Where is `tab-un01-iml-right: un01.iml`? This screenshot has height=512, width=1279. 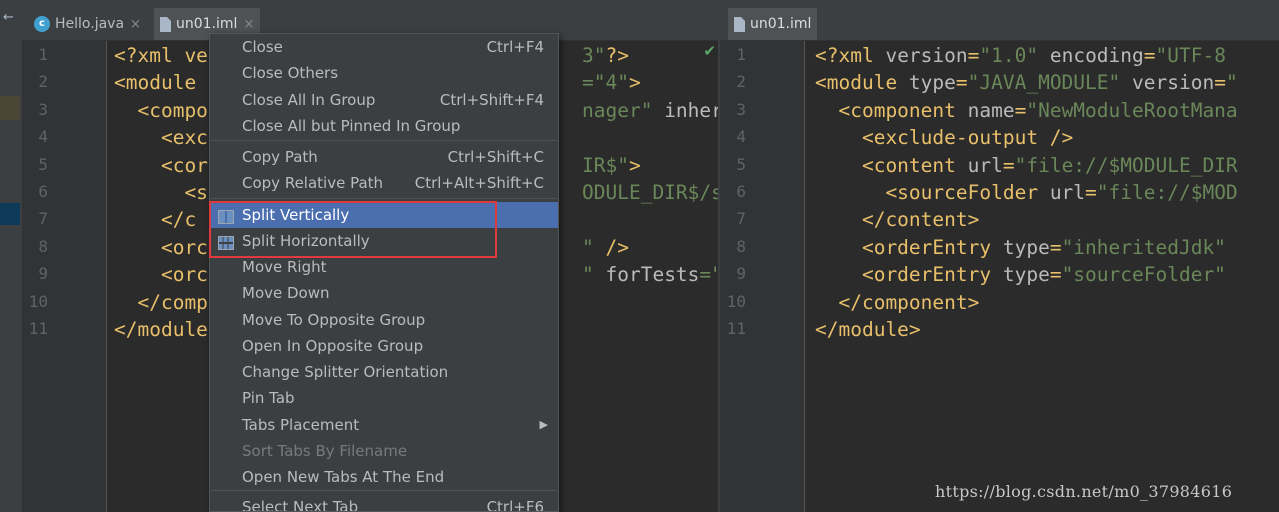 tab-un01-iml-right: un01.iml is located at coordinates (773, 24).